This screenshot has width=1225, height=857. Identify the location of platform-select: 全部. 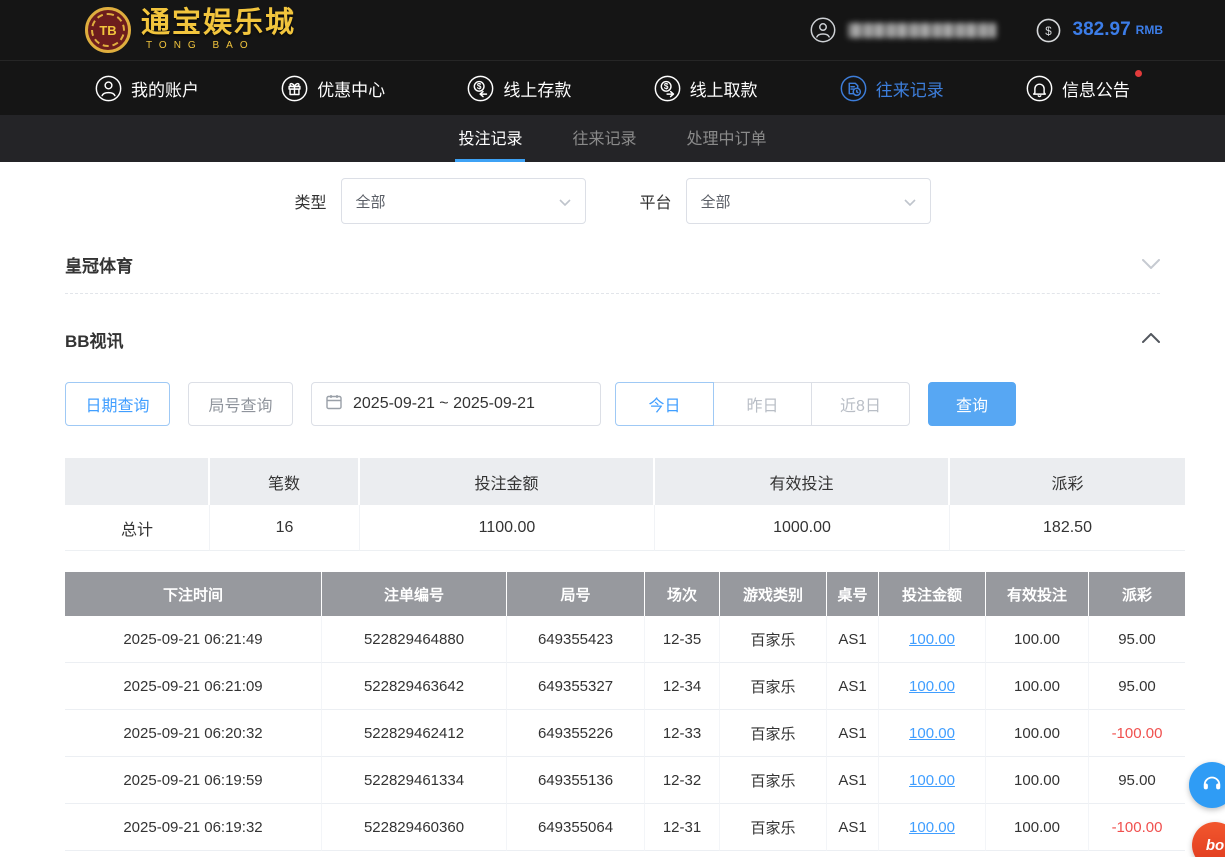
(808, 201).